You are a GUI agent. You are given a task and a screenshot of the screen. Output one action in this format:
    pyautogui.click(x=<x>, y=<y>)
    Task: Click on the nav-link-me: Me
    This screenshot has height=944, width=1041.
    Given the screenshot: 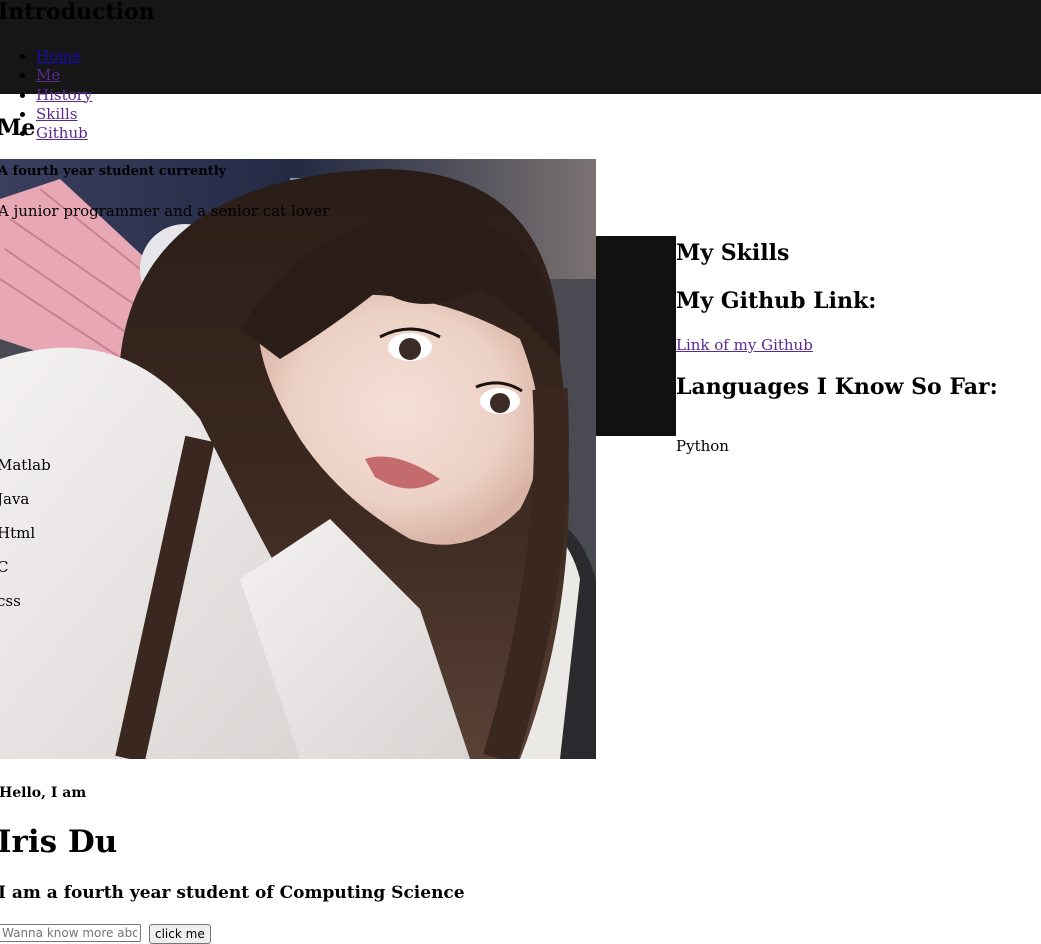 What is the action you would take?
    pyautogui.click(x=48, y=75)
    